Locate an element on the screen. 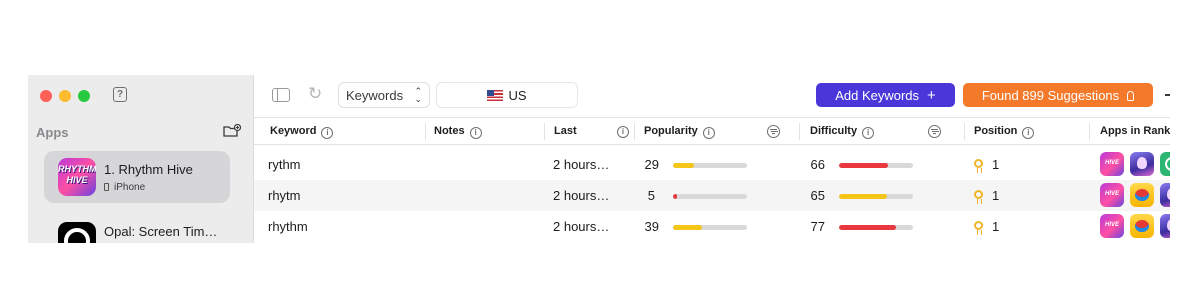 This screenshot has height=303, width=1198. refresh-icon: ↻ is located at coordinates (317, 94).